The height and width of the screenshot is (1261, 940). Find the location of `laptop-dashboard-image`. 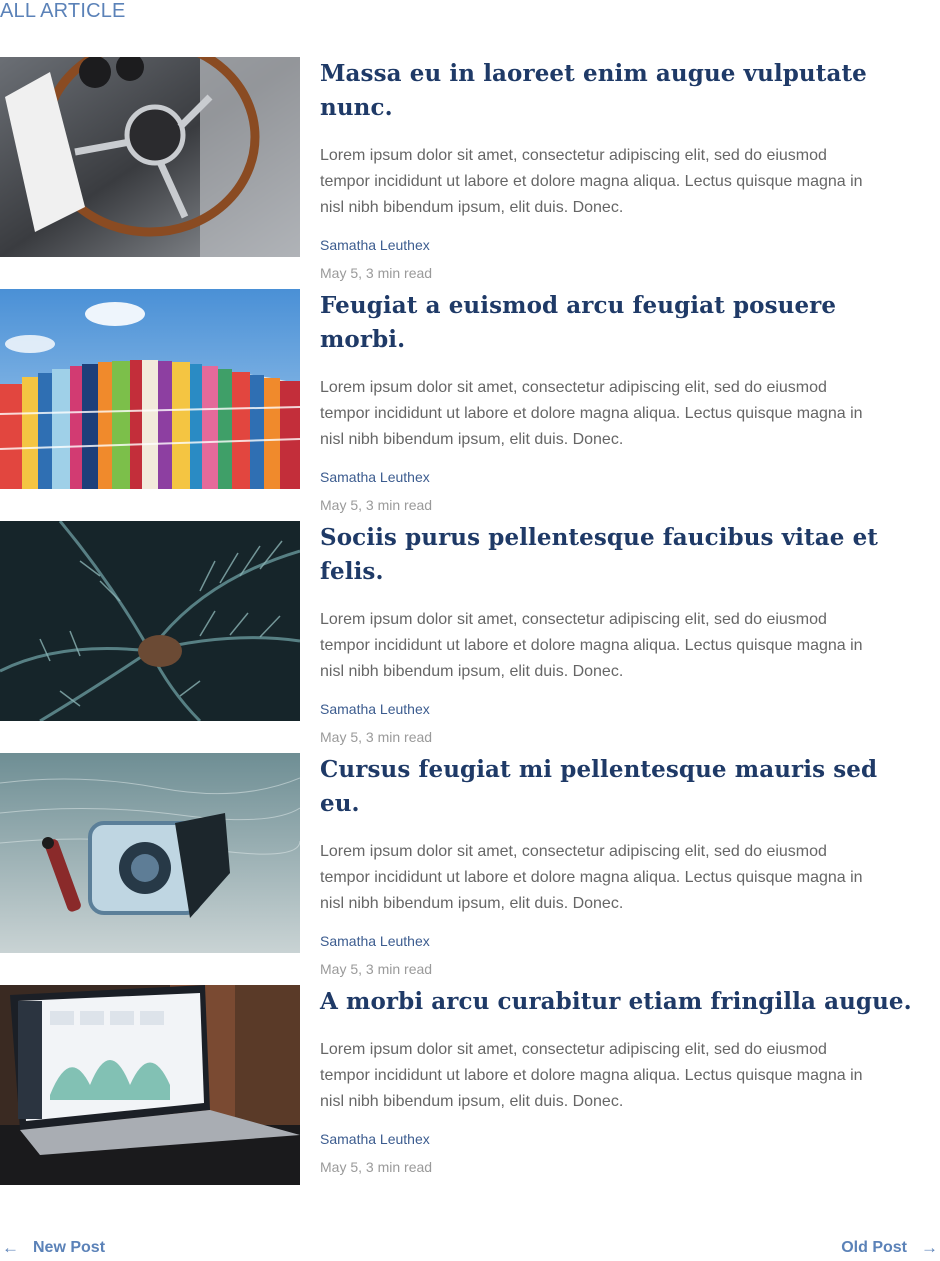

laptop-dashboard-image is located at coordinates (150, 1085).